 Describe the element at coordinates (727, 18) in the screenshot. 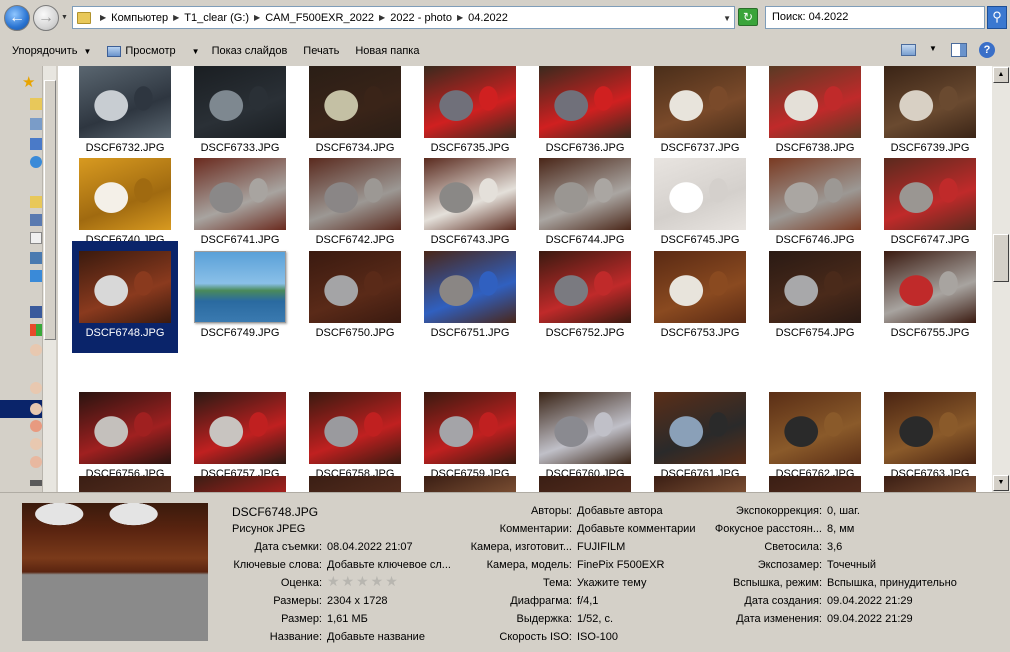

I see `address-dropdown-icon: ▼` at that location.